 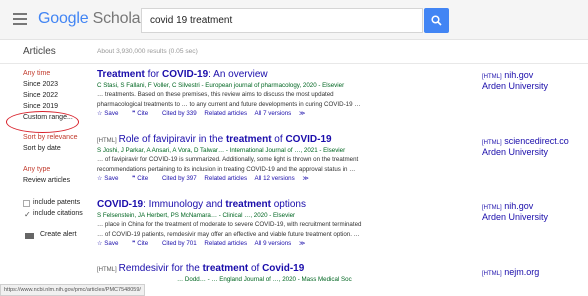 I want to click on title-part: Remdesivir for the, so click(x=160, y=268).